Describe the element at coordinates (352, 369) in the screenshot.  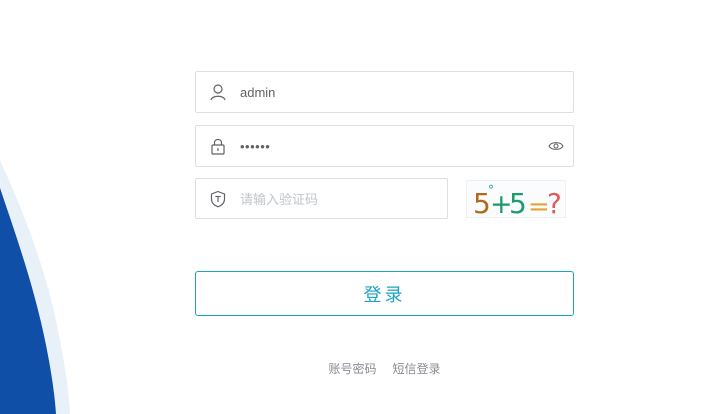
I see `account-password-login-link: 账号密码` at that location.